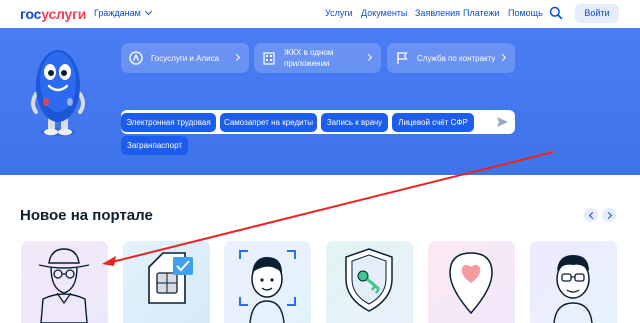  What do you see at coordinates (354, 122) in the screenshot?
I see `quick-link-doctor: Запись к врачу` at bounding box center [354, 122].